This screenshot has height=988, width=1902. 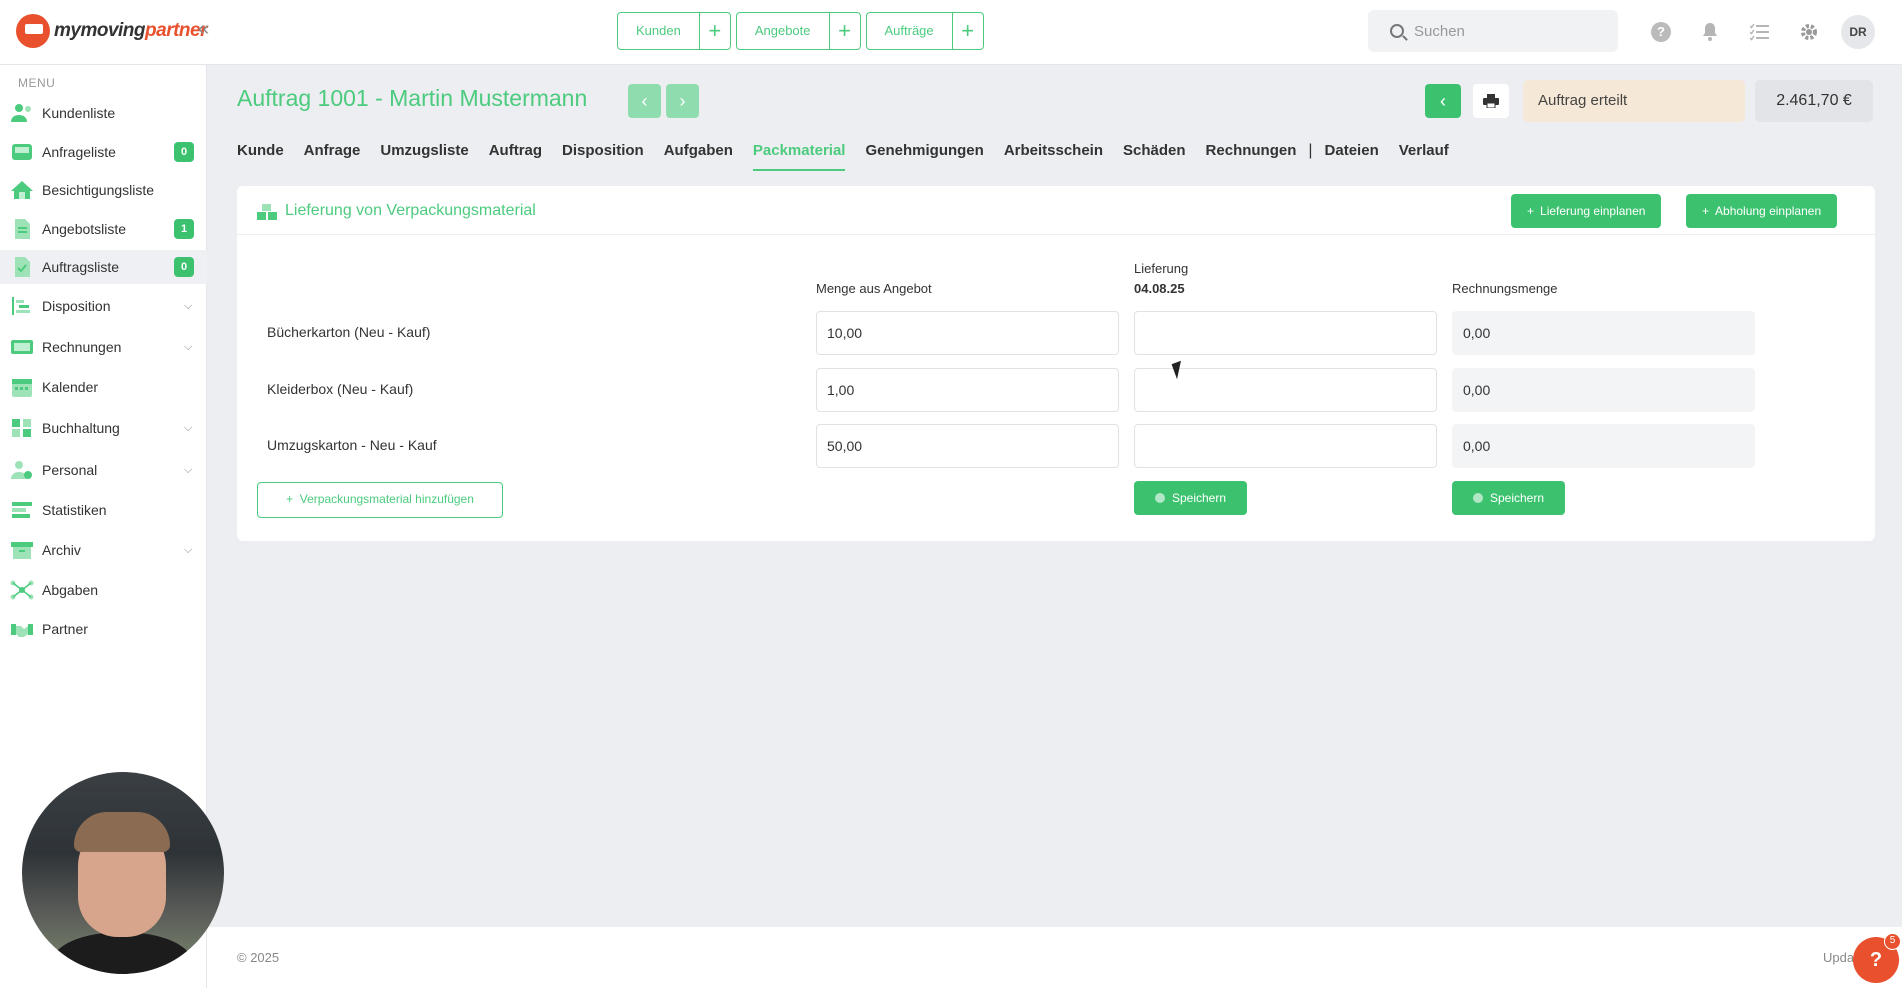 I want to click on task-list-icon, so click(x=1760, y=32).